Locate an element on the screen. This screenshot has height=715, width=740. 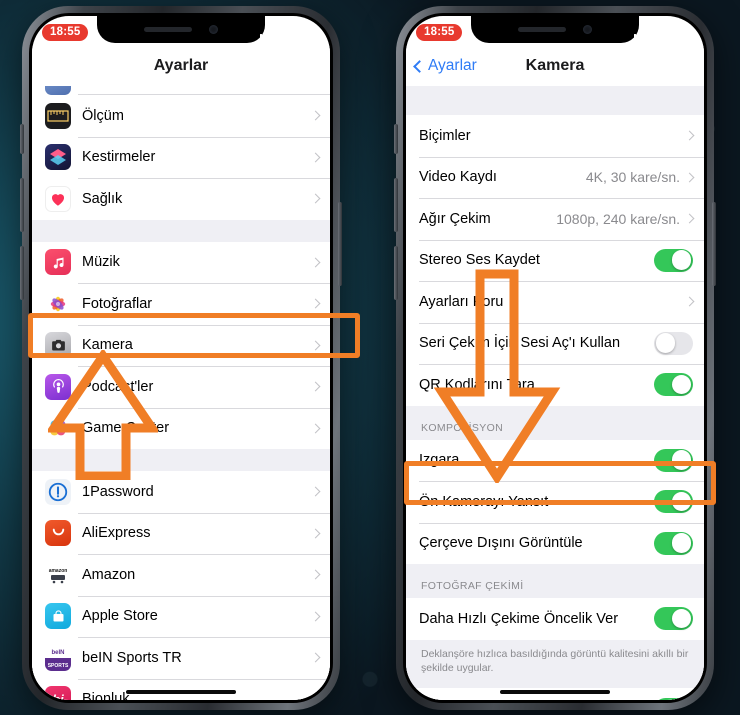
partial-row-peek is located at coordinates (181, 90).